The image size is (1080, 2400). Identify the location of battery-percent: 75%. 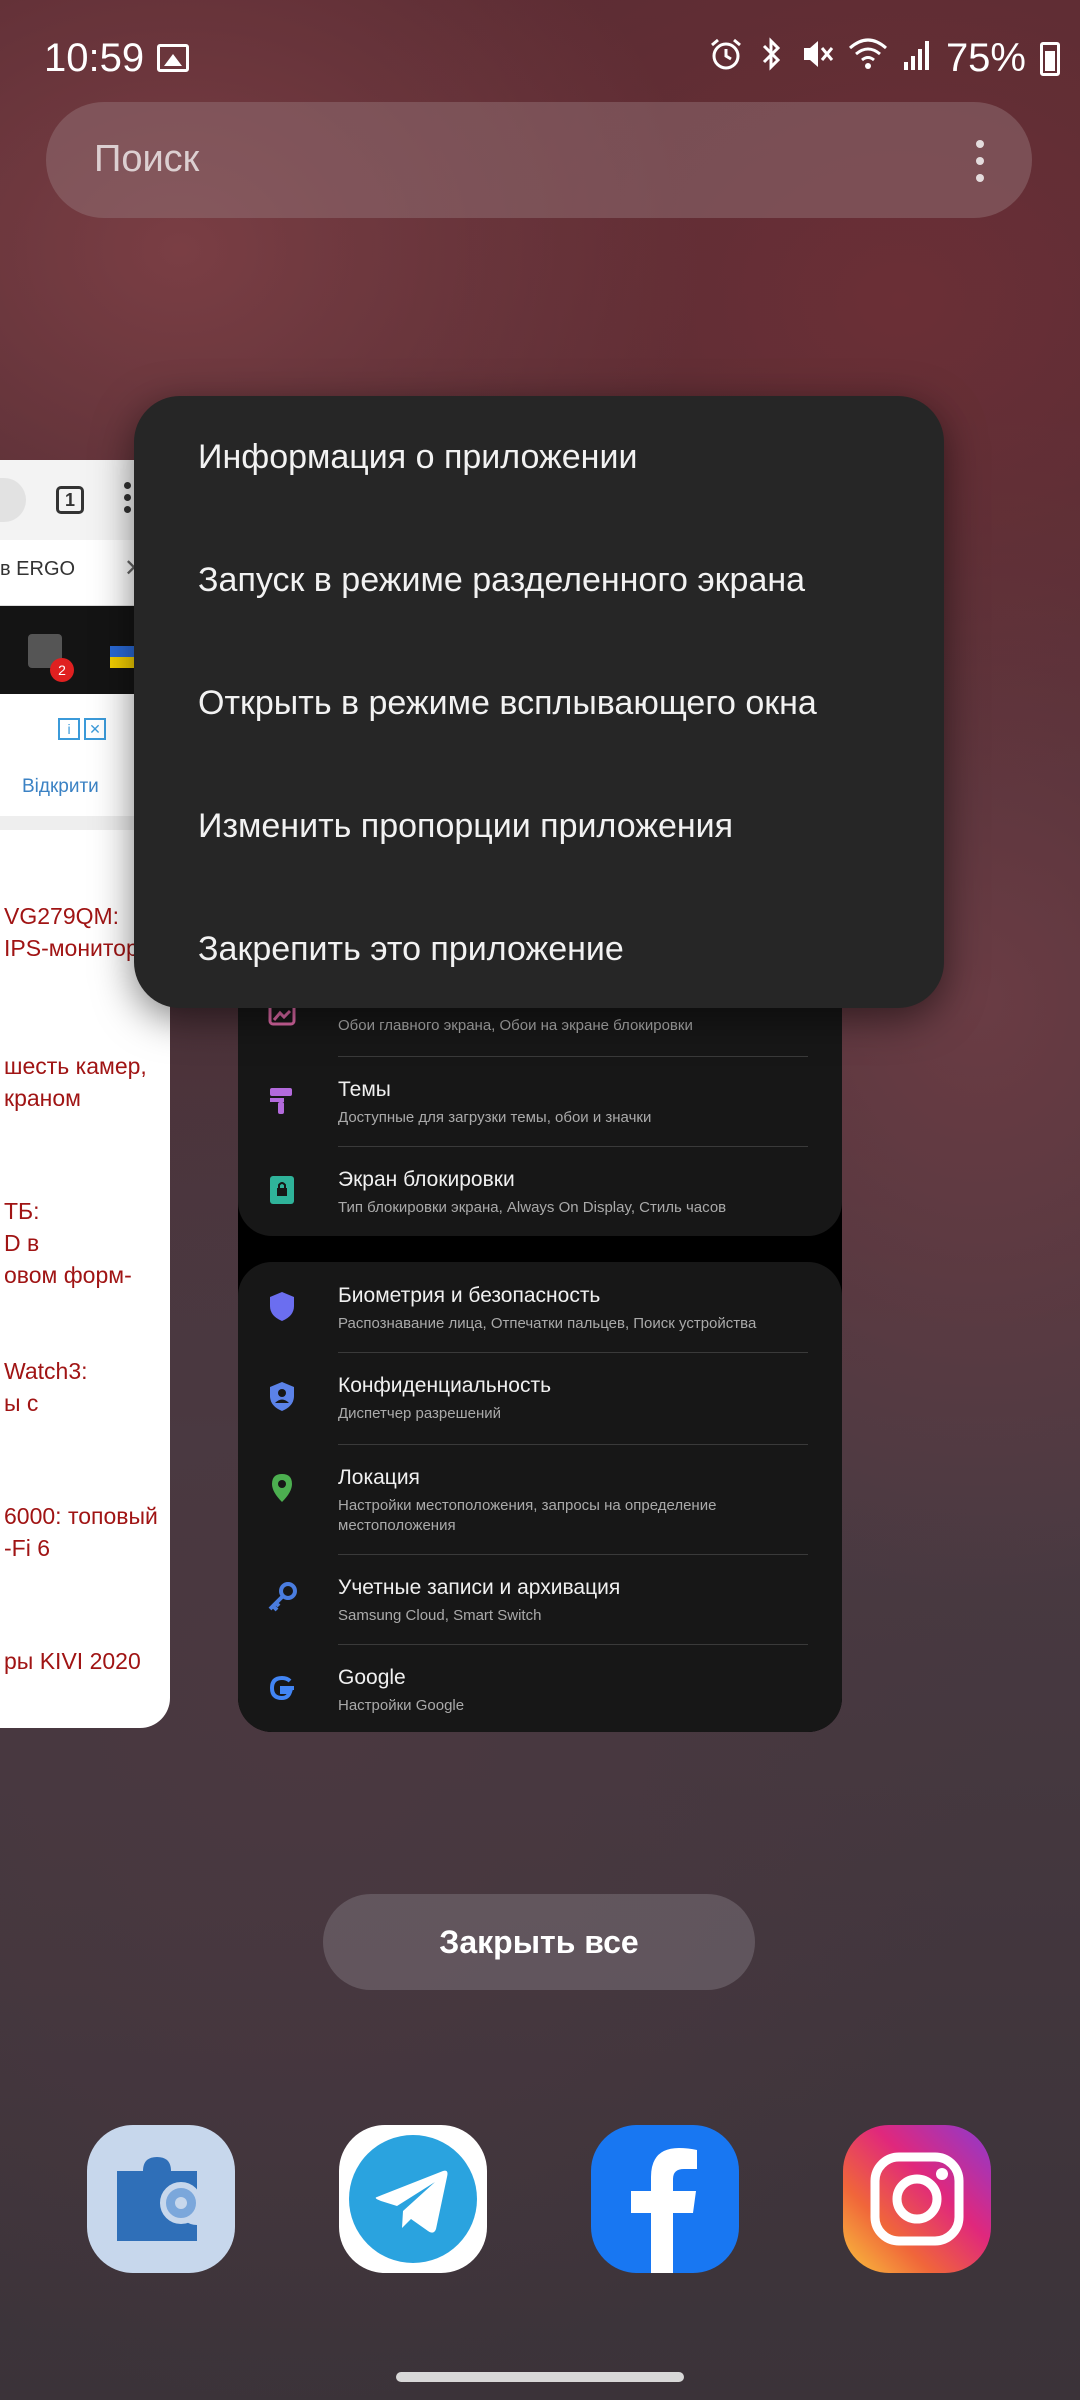
(985, 58).